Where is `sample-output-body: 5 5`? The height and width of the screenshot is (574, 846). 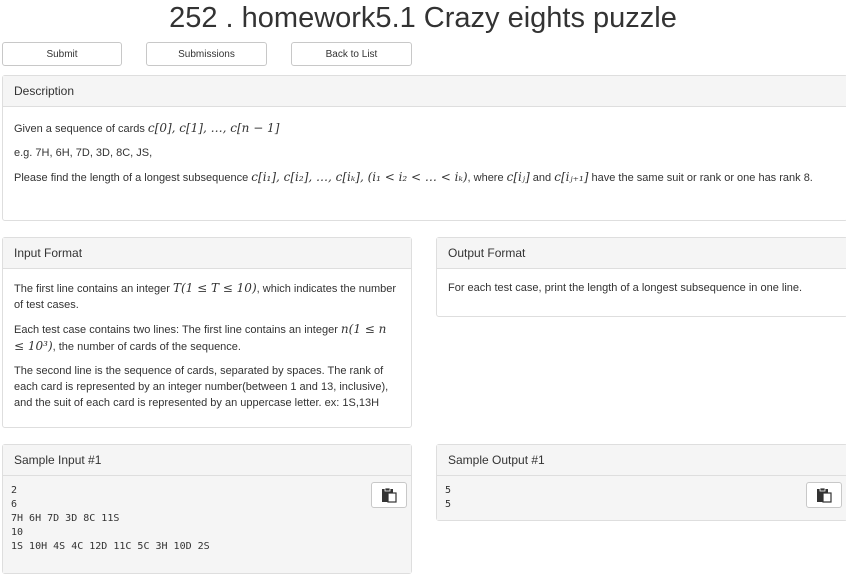 sample-output-body: 5 5 is located at coordinates (641, 498).